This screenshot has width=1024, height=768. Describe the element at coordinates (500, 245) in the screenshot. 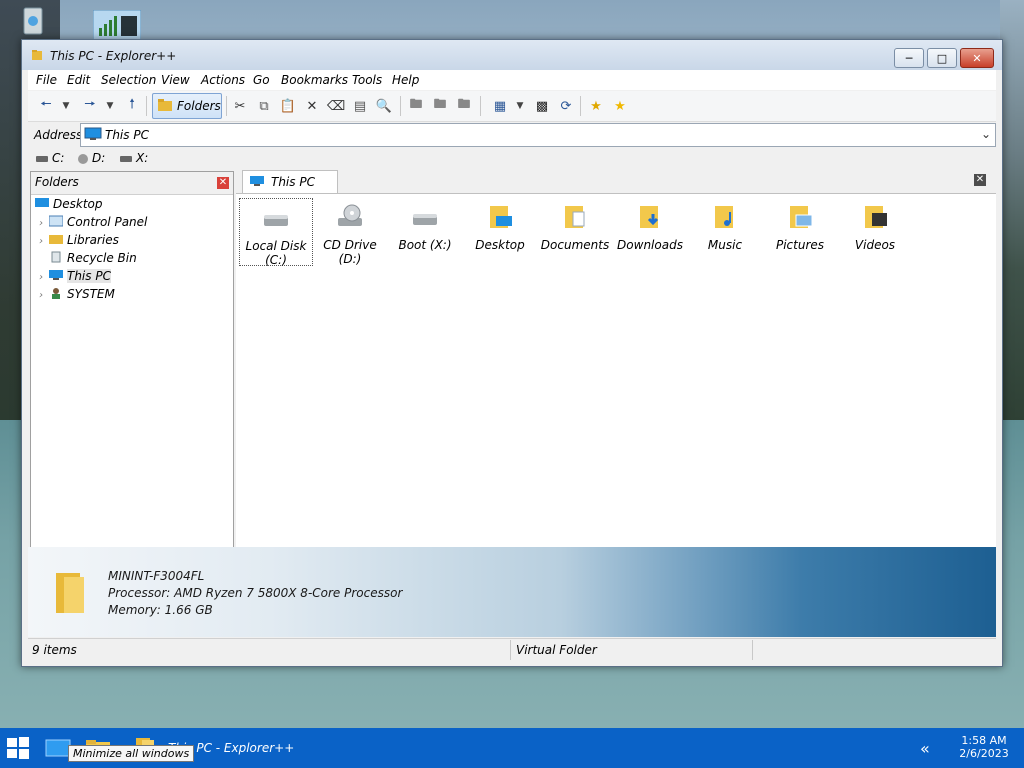

I see `list-item-label: Desktop` at that location.